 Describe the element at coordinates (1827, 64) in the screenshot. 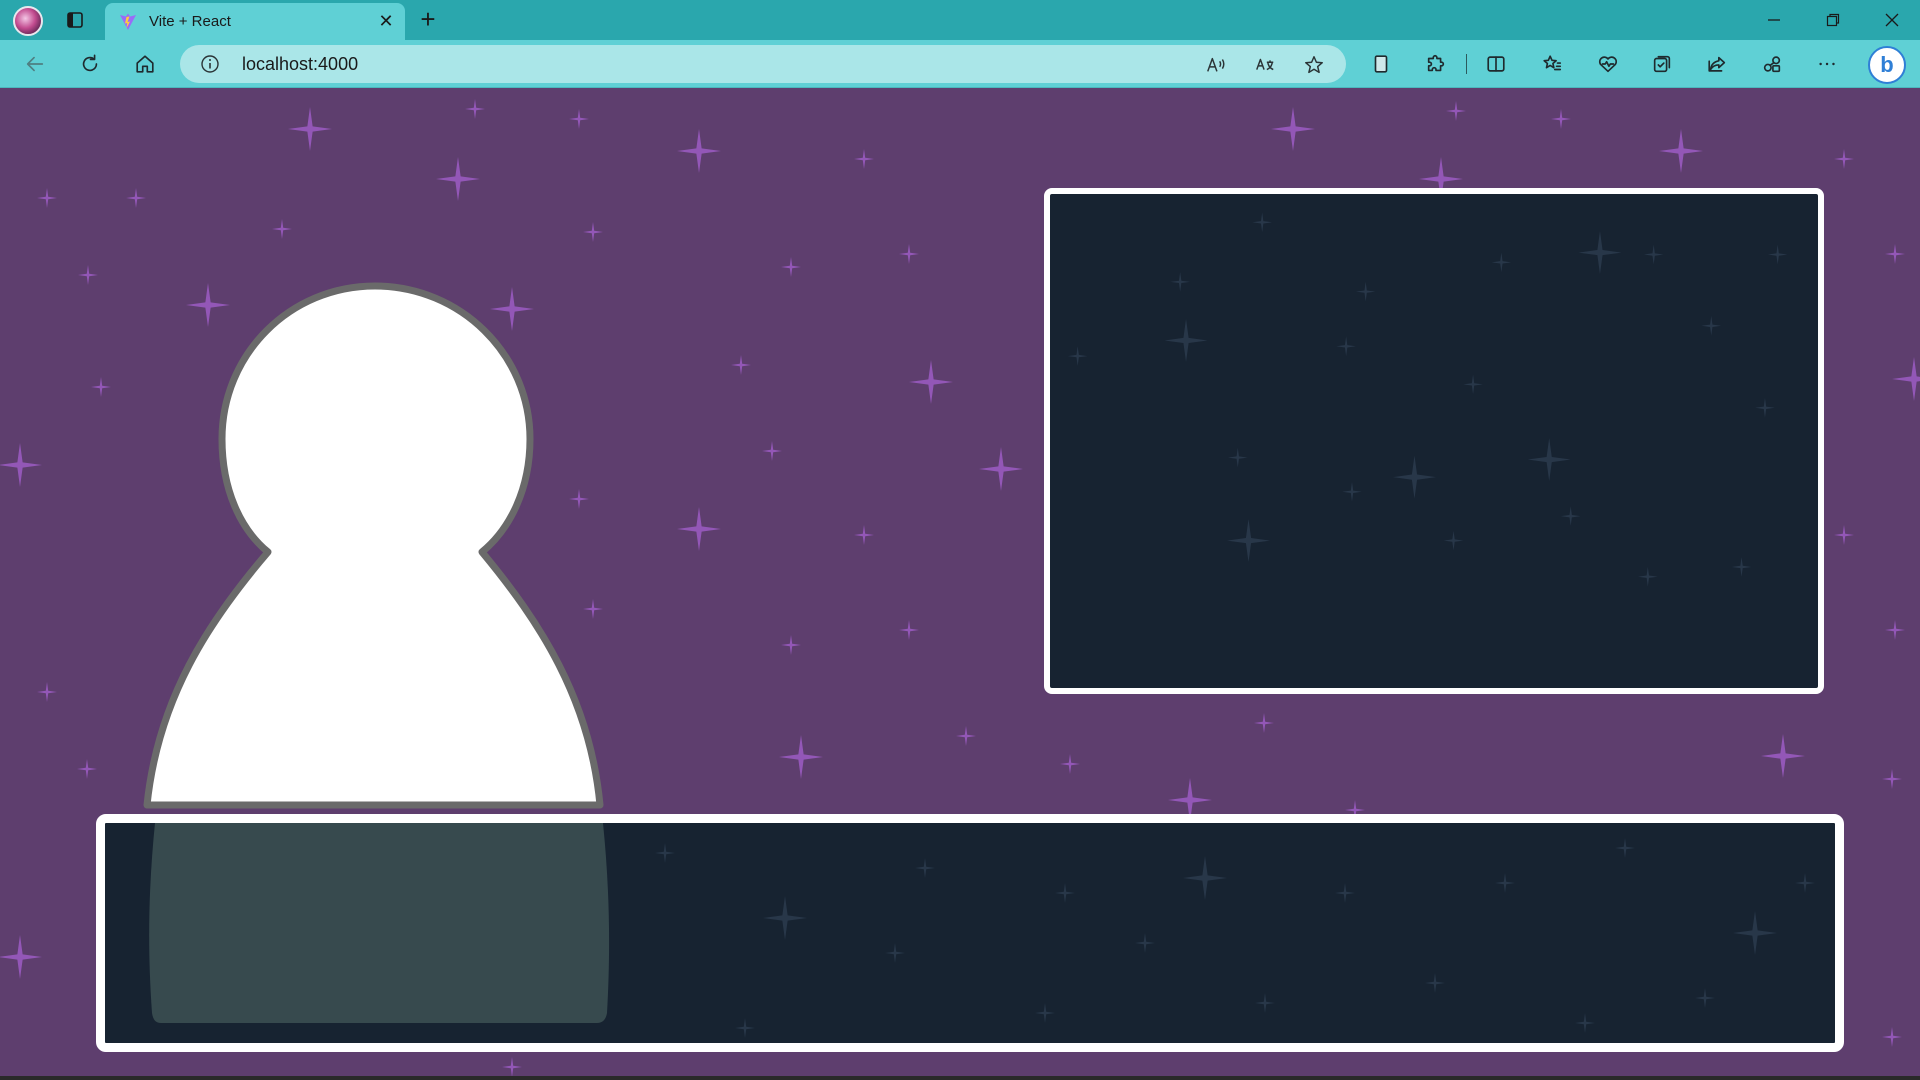

I see `more-icon` at that location.